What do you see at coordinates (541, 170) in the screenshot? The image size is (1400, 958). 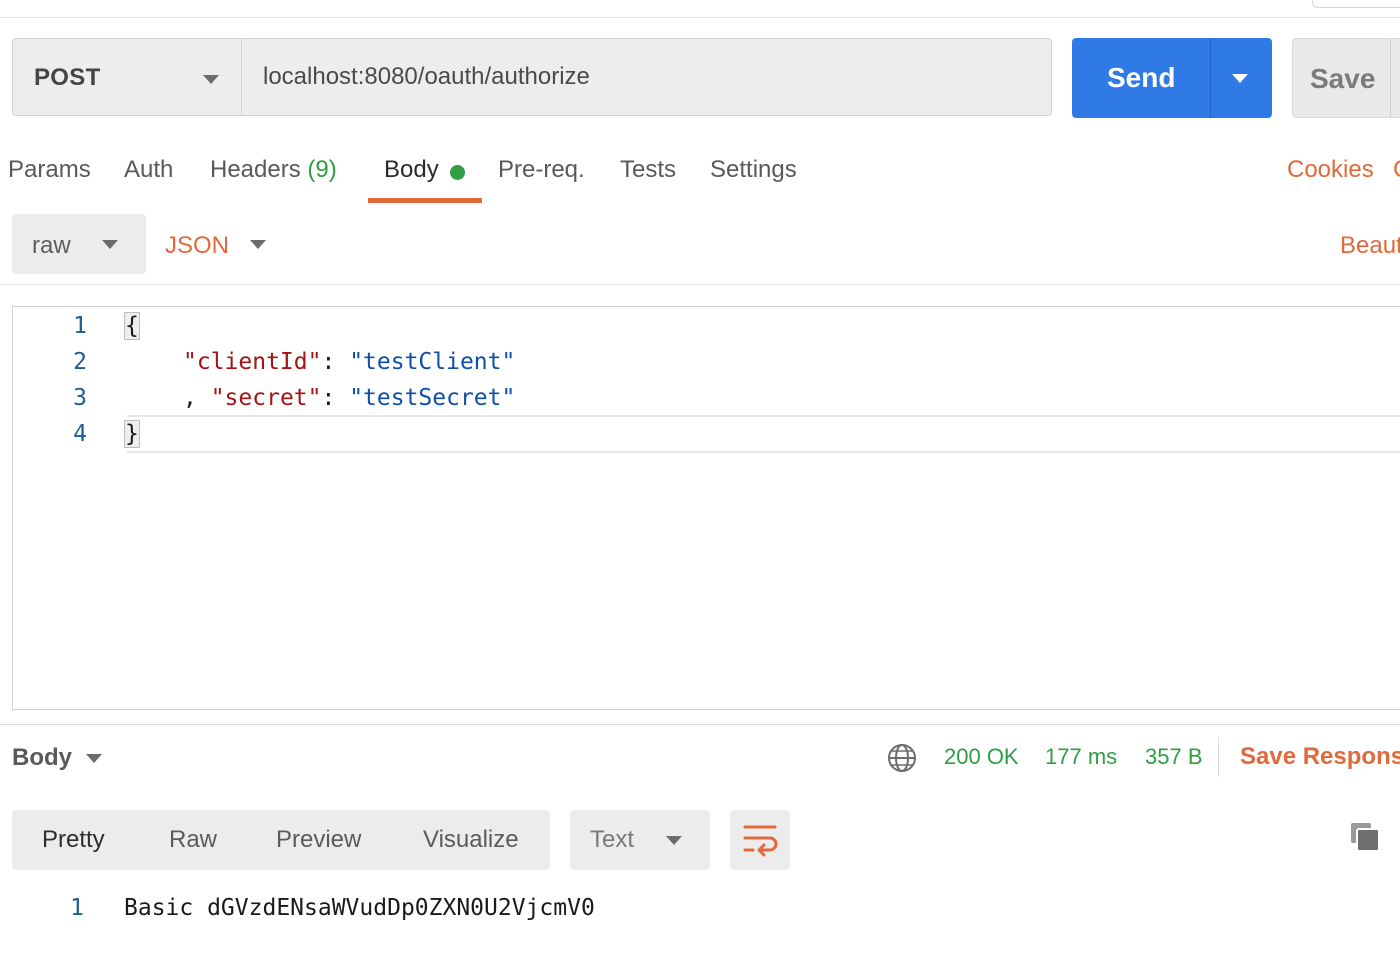 I see `tab-prereq: Pre-req.` at bounding box center [541, 170].